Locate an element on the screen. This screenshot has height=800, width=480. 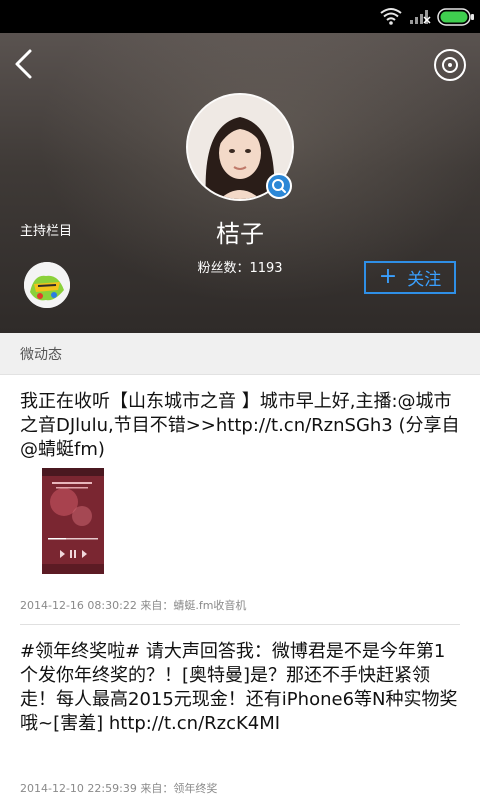
program-logo is located at coordinates (47, 285).